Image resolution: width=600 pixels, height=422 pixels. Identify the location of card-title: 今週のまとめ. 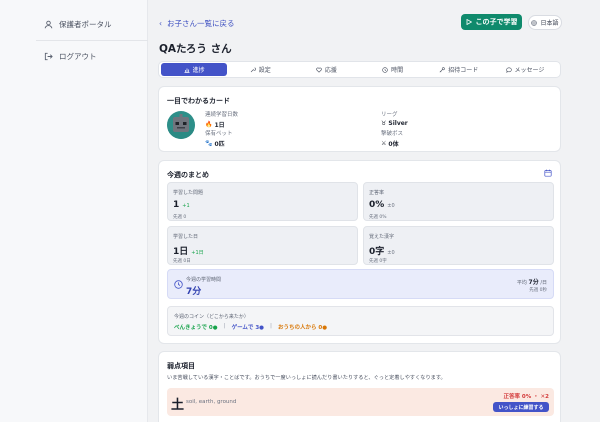
(188, 175).